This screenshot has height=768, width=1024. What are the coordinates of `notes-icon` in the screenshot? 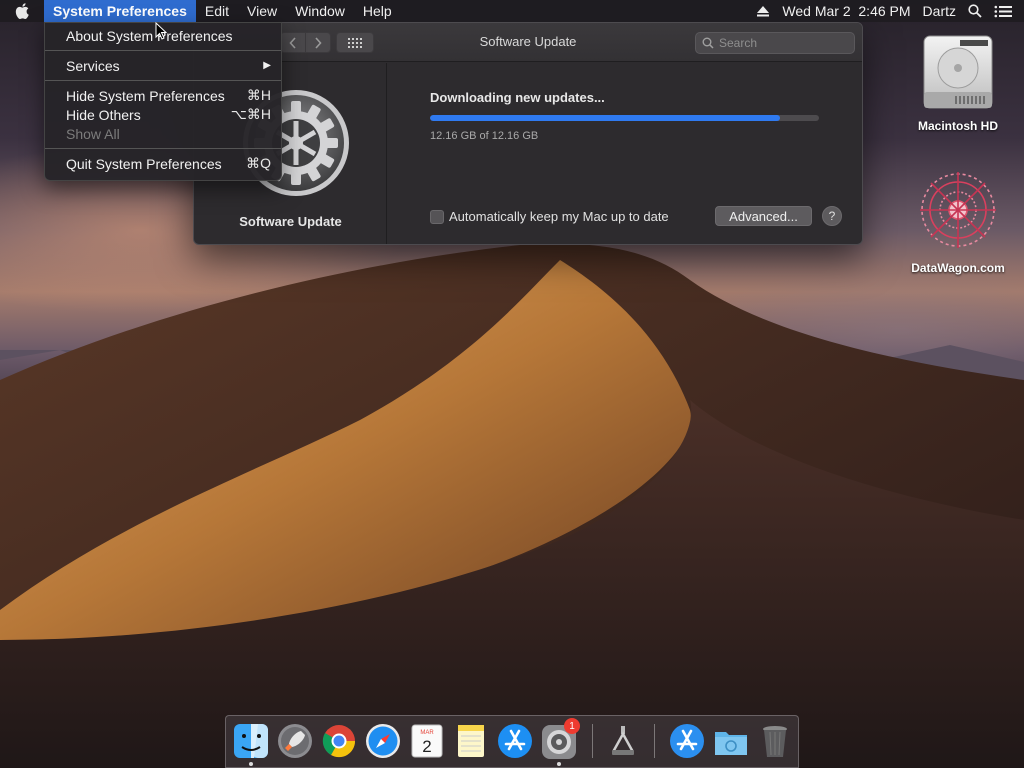 It's located at (471, 741).